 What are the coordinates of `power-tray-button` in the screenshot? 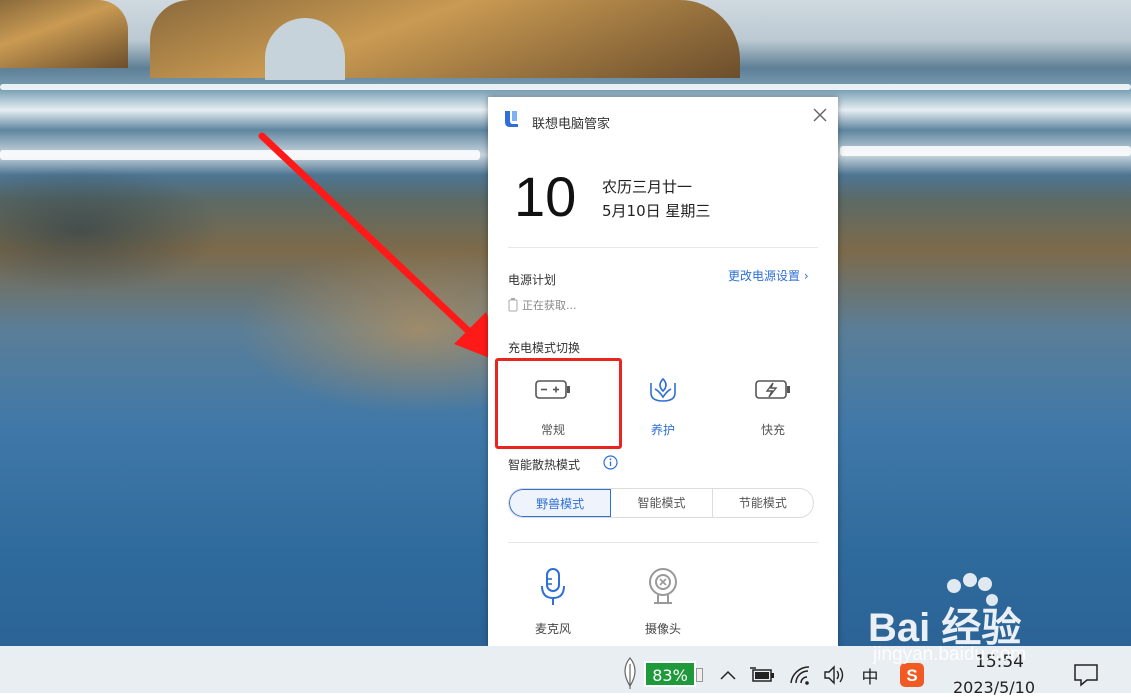 It's located at (763, 675).